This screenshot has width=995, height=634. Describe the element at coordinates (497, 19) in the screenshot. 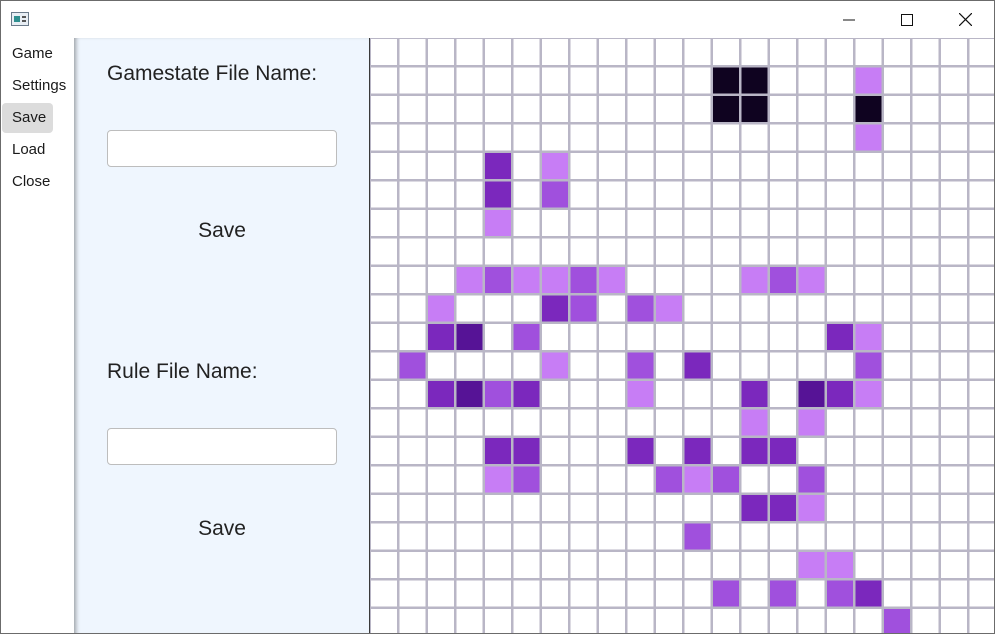

I see `title-bar` at that location.